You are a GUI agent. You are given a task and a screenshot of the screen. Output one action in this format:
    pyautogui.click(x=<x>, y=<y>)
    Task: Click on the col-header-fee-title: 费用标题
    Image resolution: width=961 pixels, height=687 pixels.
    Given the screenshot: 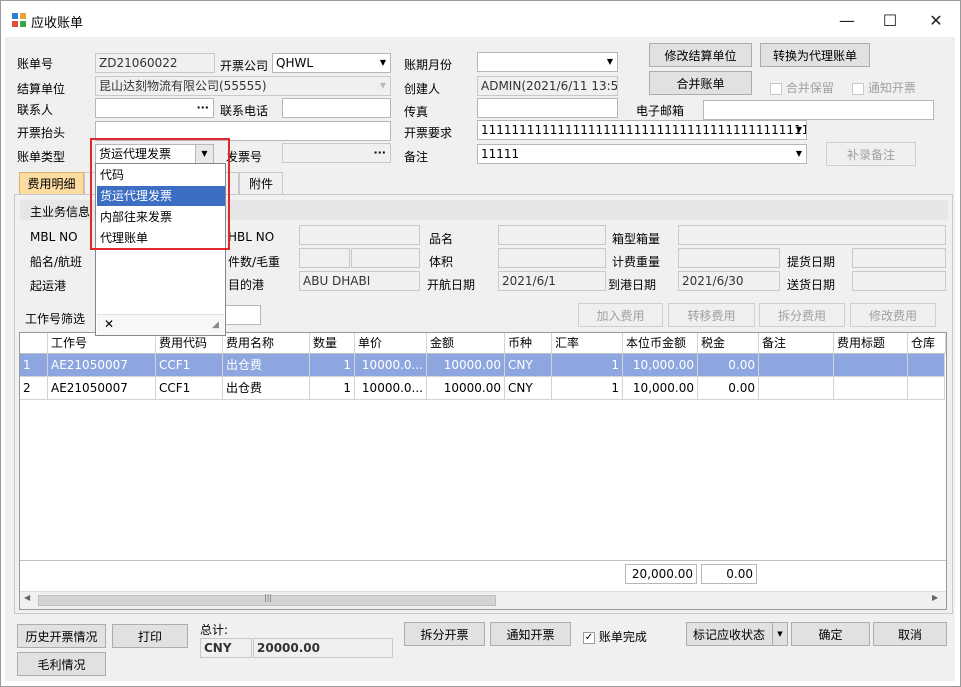 What is the action you would take?
    pyautogui.click(x=871, y=343)
    